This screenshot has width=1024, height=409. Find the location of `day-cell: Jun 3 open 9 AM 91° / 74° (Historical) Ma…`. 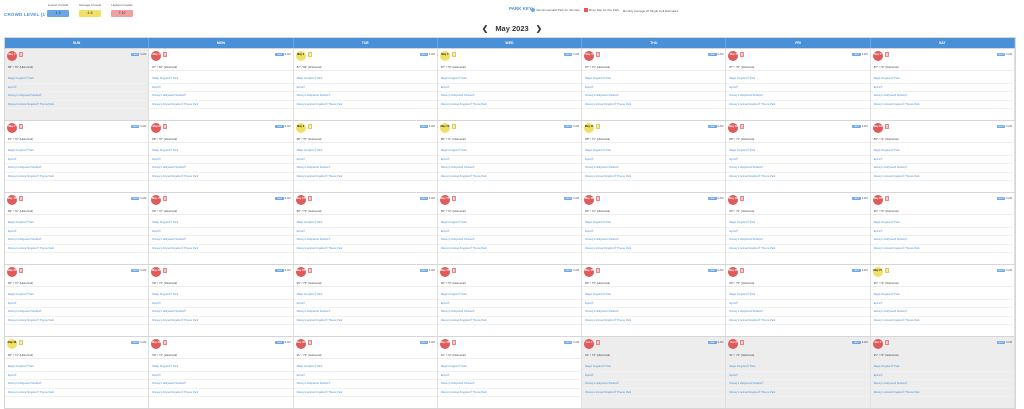

day-cell: Jun 3 open 9 AM 91° / 74° (Historical) Ma… is located at coordinates (942, 372).